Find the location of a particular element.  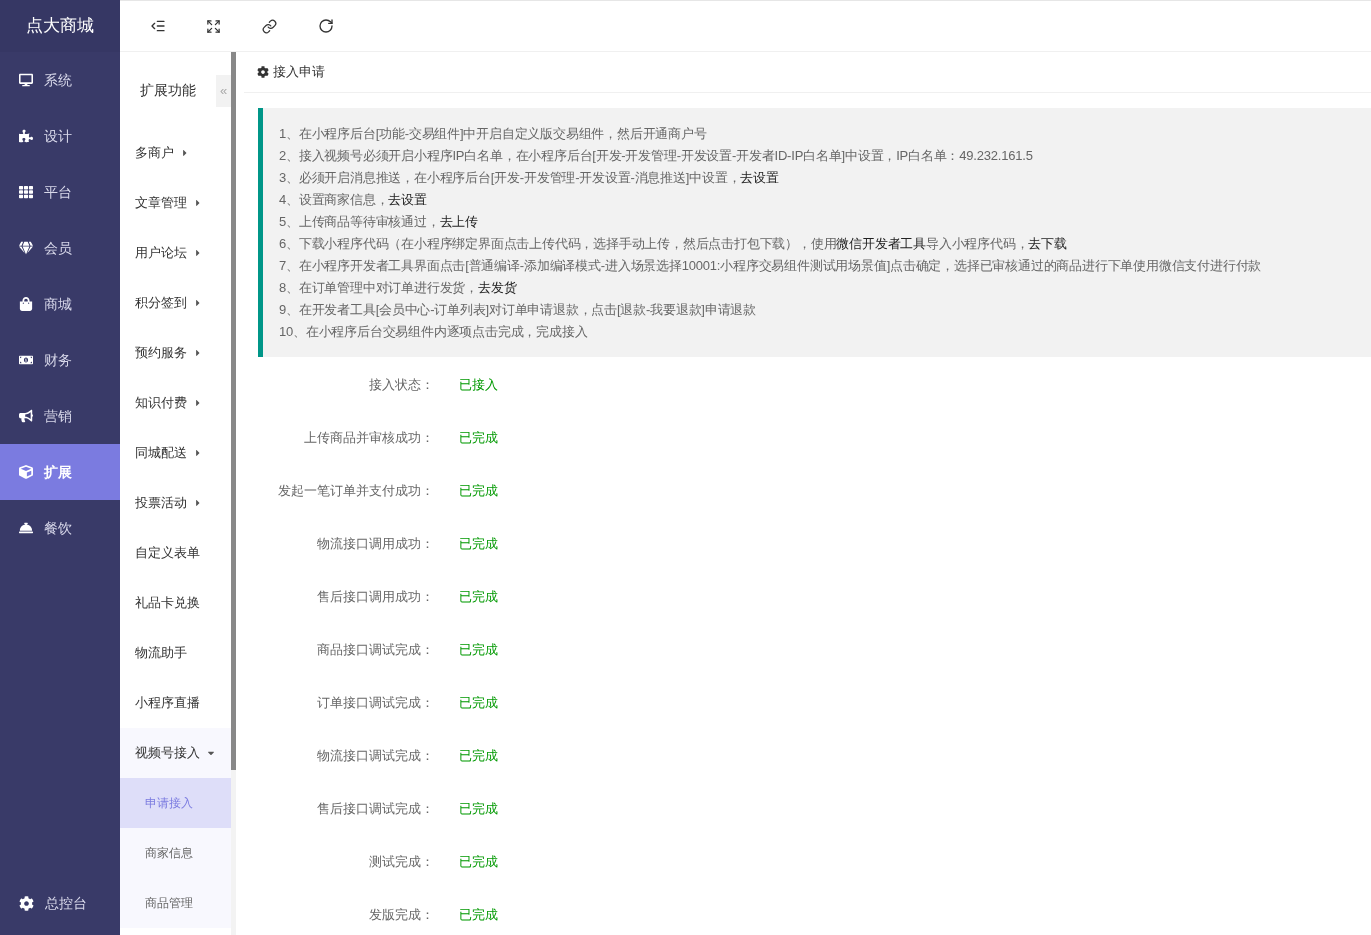

status-value: 已接入 is located at coordinates (478, 385).